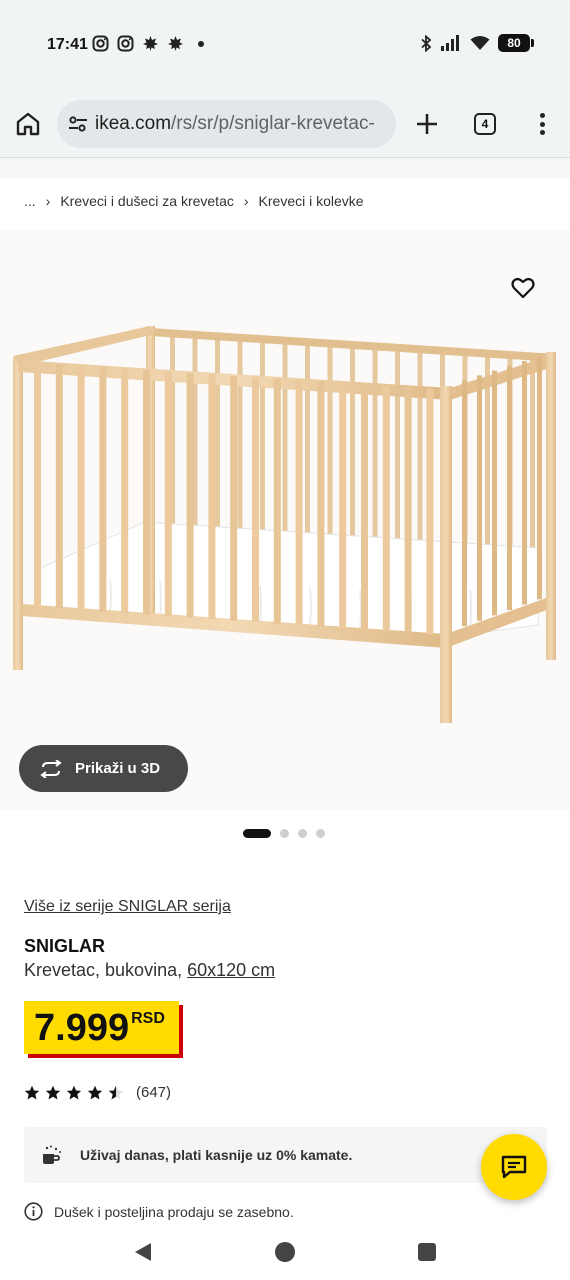 The image size is (570, 1280). What do you see at coordinates (133, 123) in the screenshot?
I see `url-host: ikea.com` at bounding box center [133, 123].